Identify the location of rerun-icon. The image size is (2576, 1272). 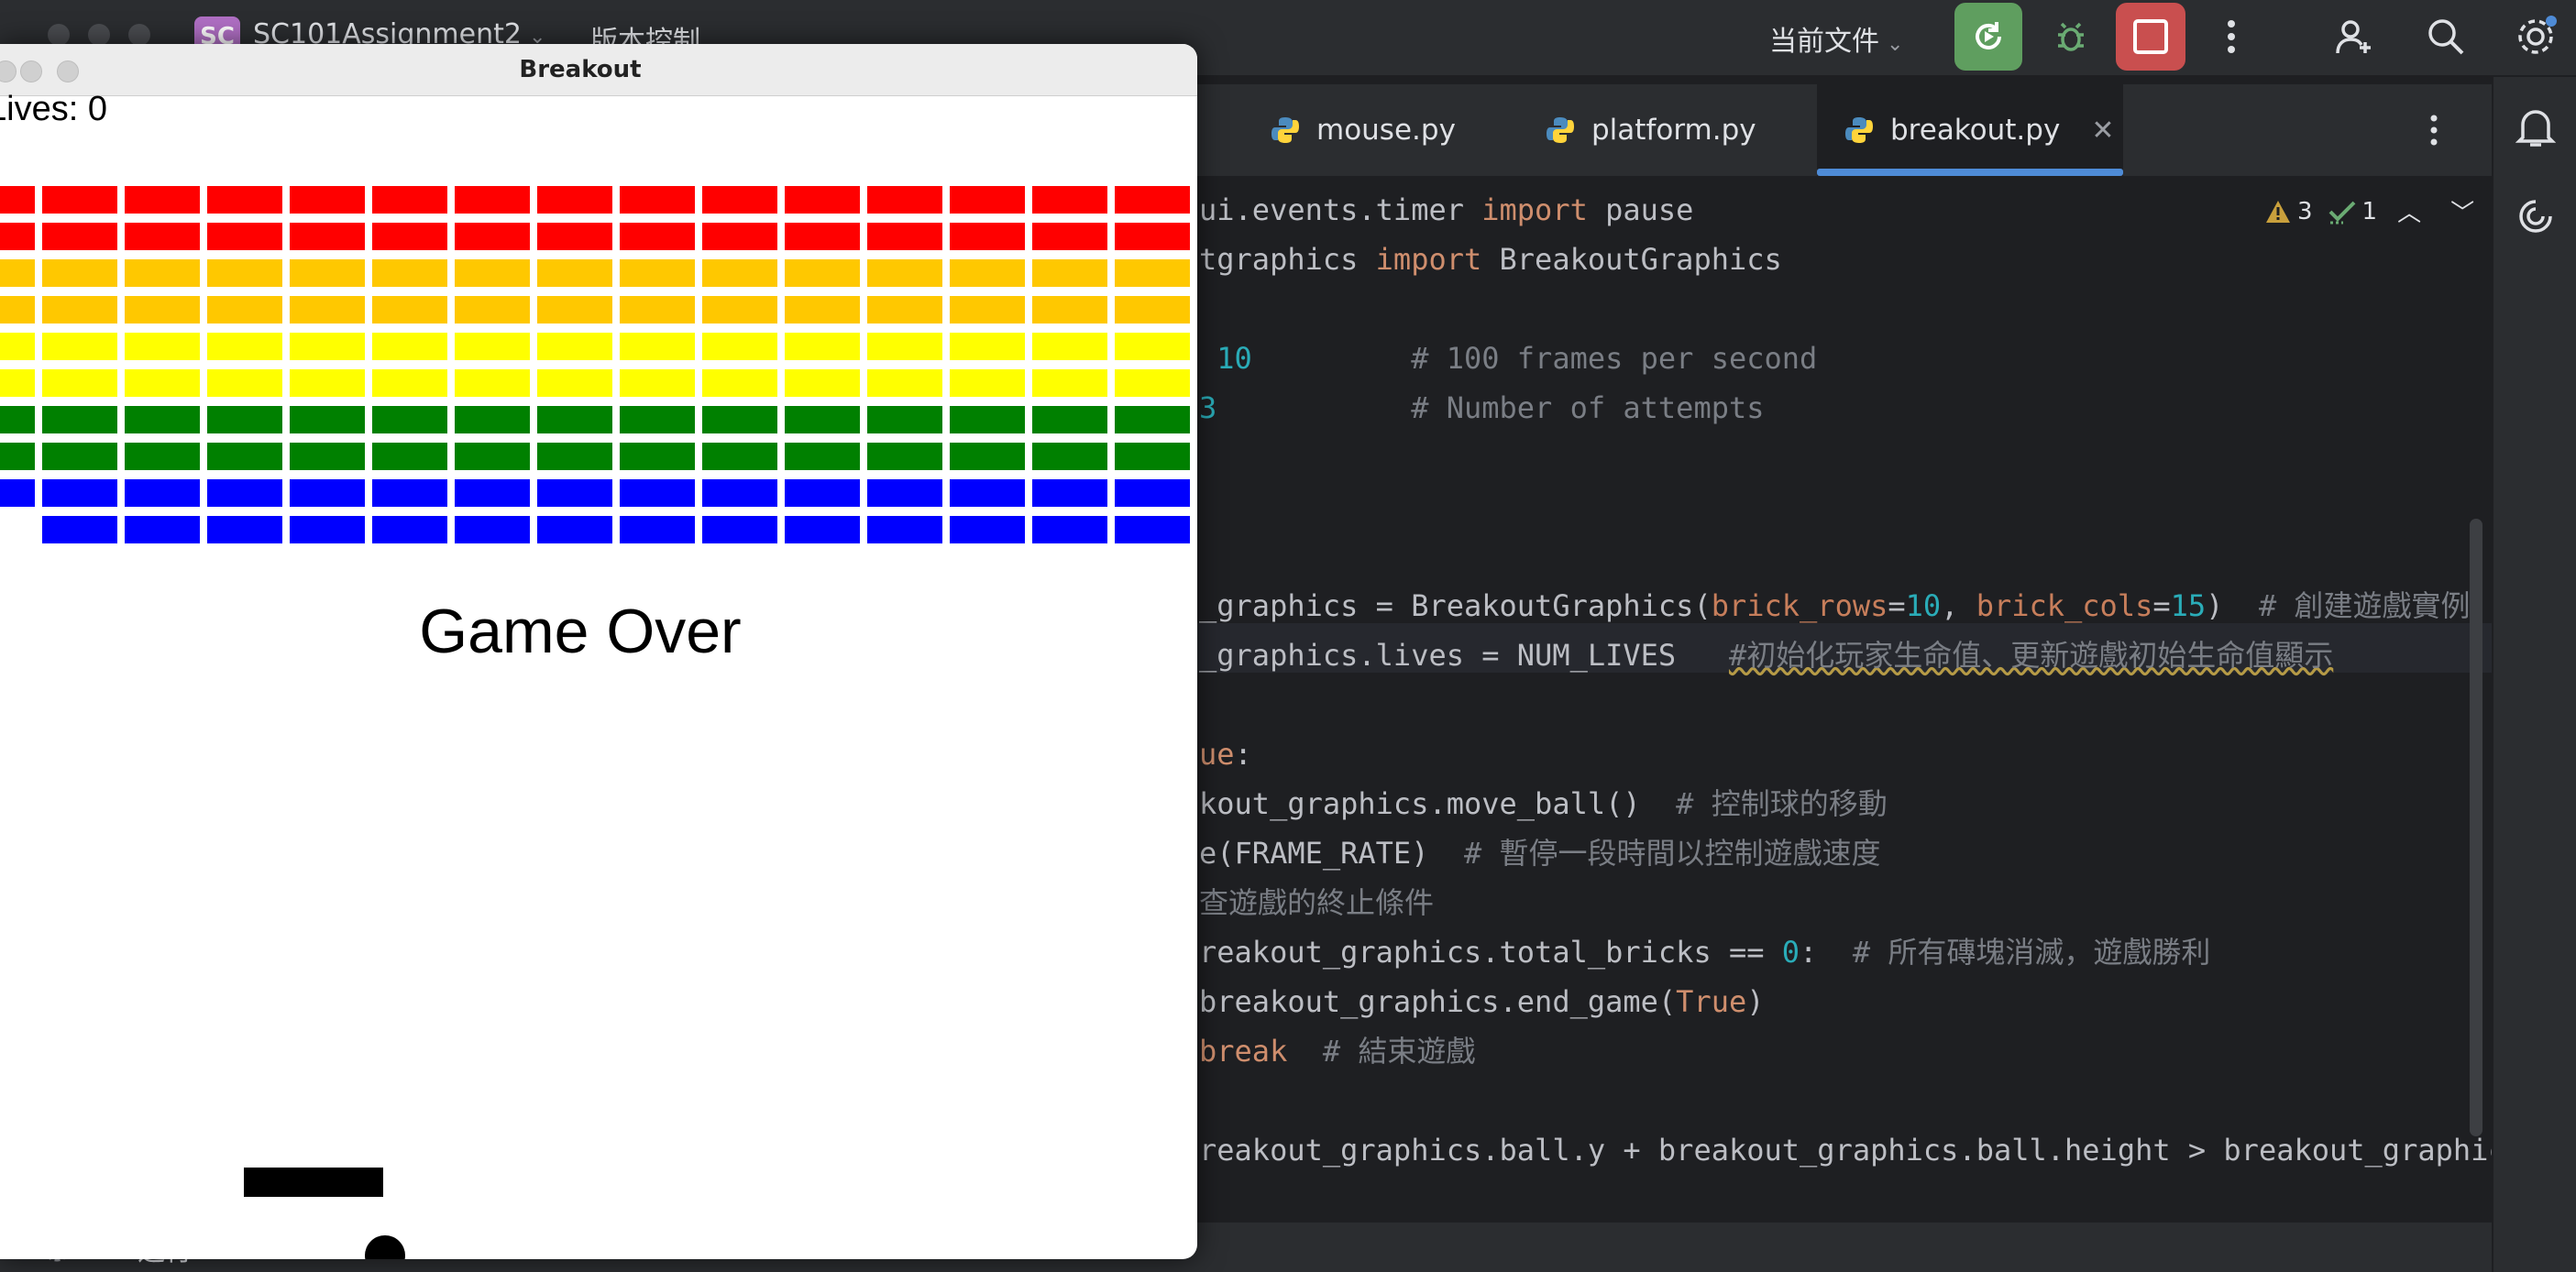
(1988, 35).